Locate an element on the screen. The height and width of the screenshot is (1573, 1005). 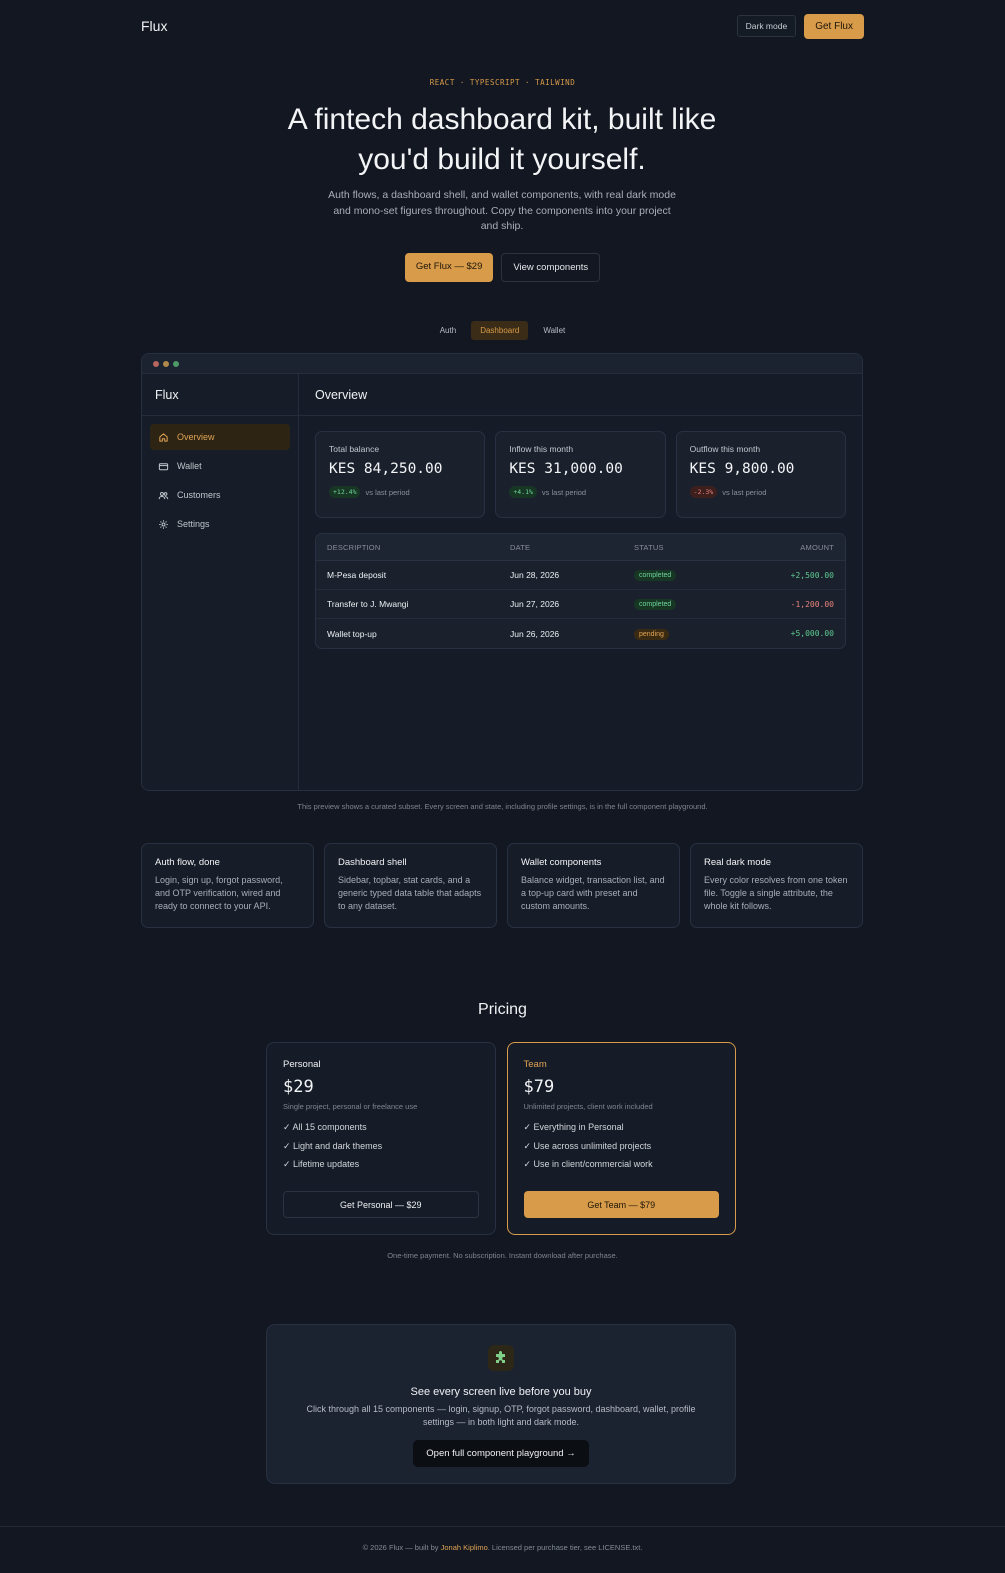
footer-divider is located at coordinates (502, 1526).